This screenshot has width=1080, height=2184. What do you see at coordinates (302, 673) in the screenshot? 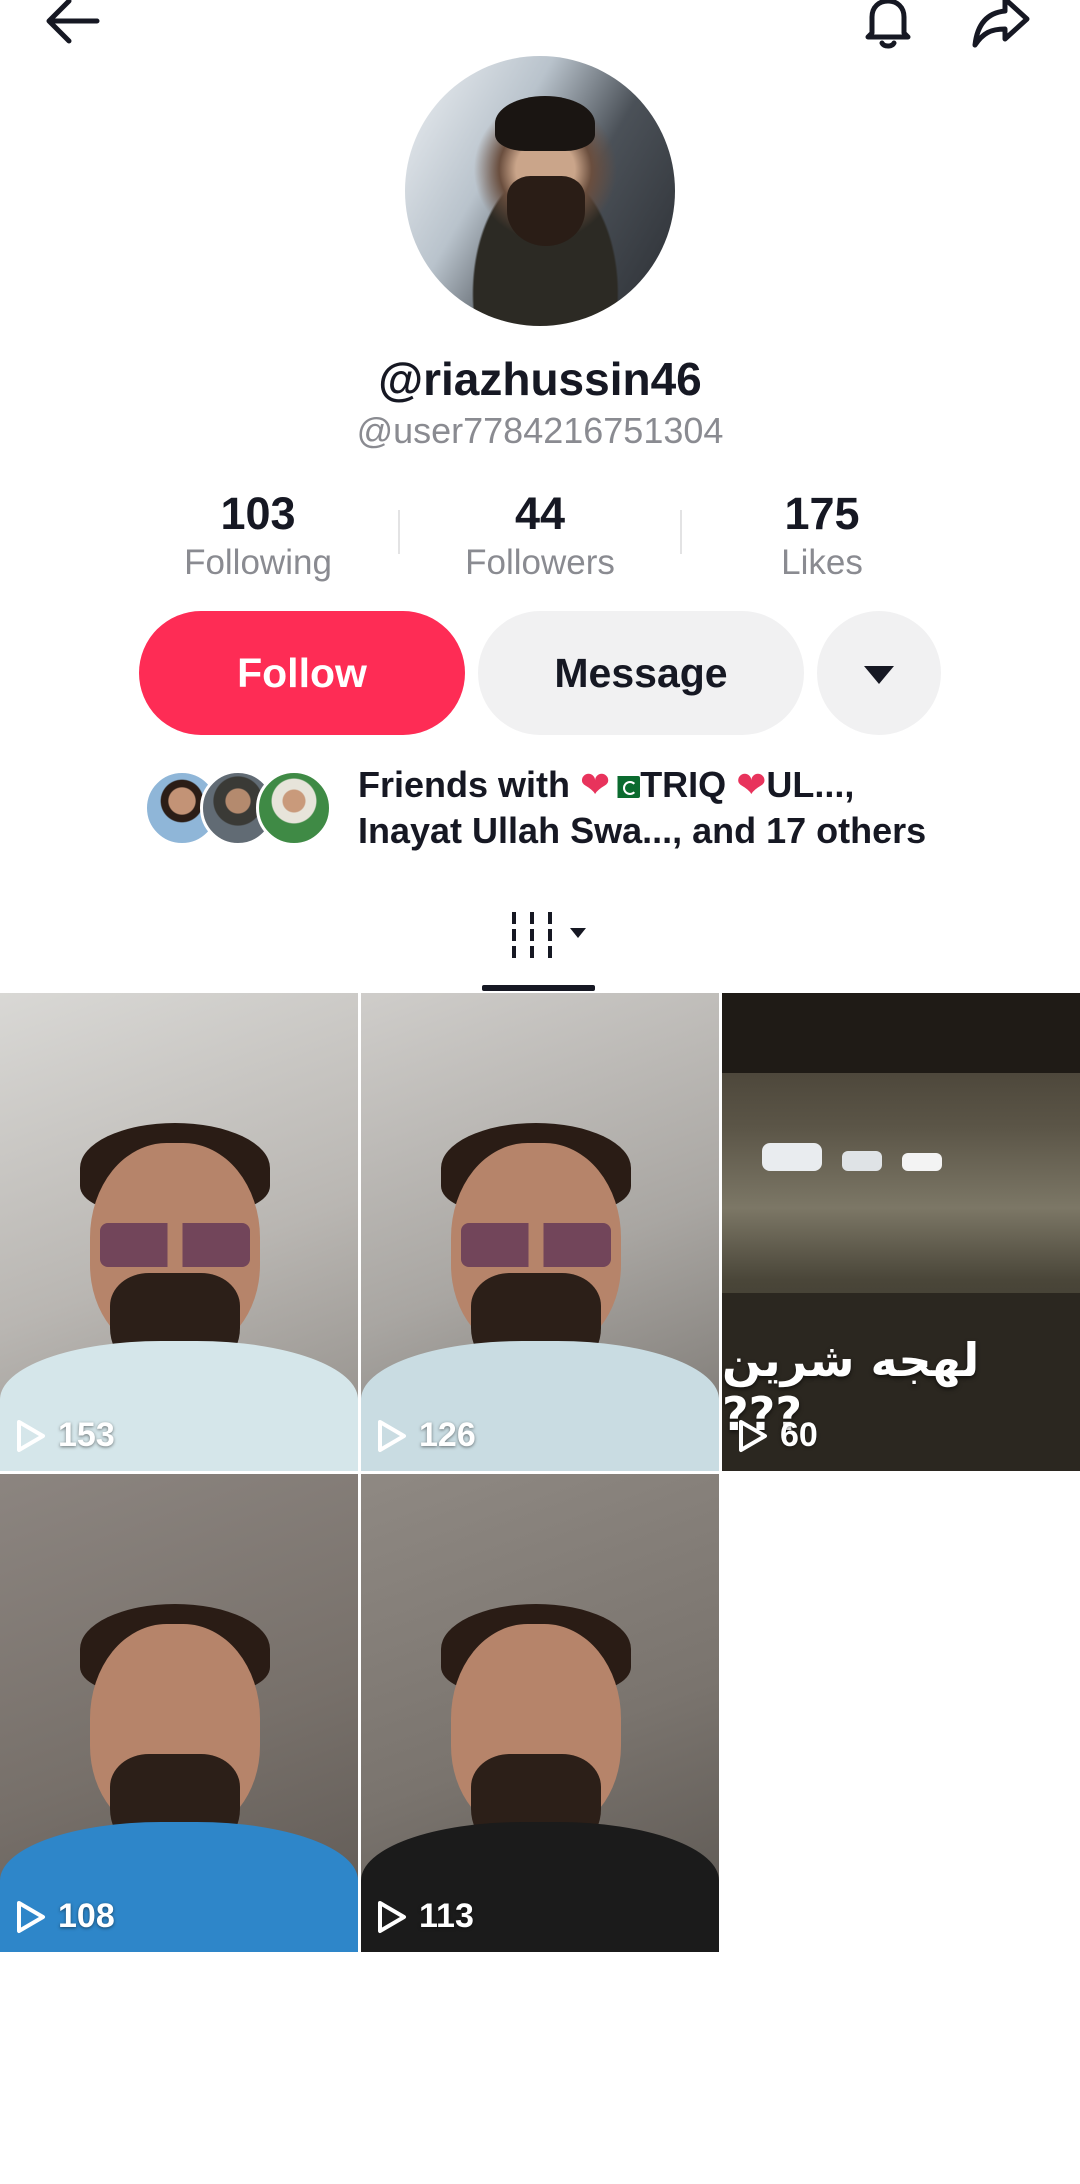
I see `follow-button: Follow` at bounding box center [302, 673].